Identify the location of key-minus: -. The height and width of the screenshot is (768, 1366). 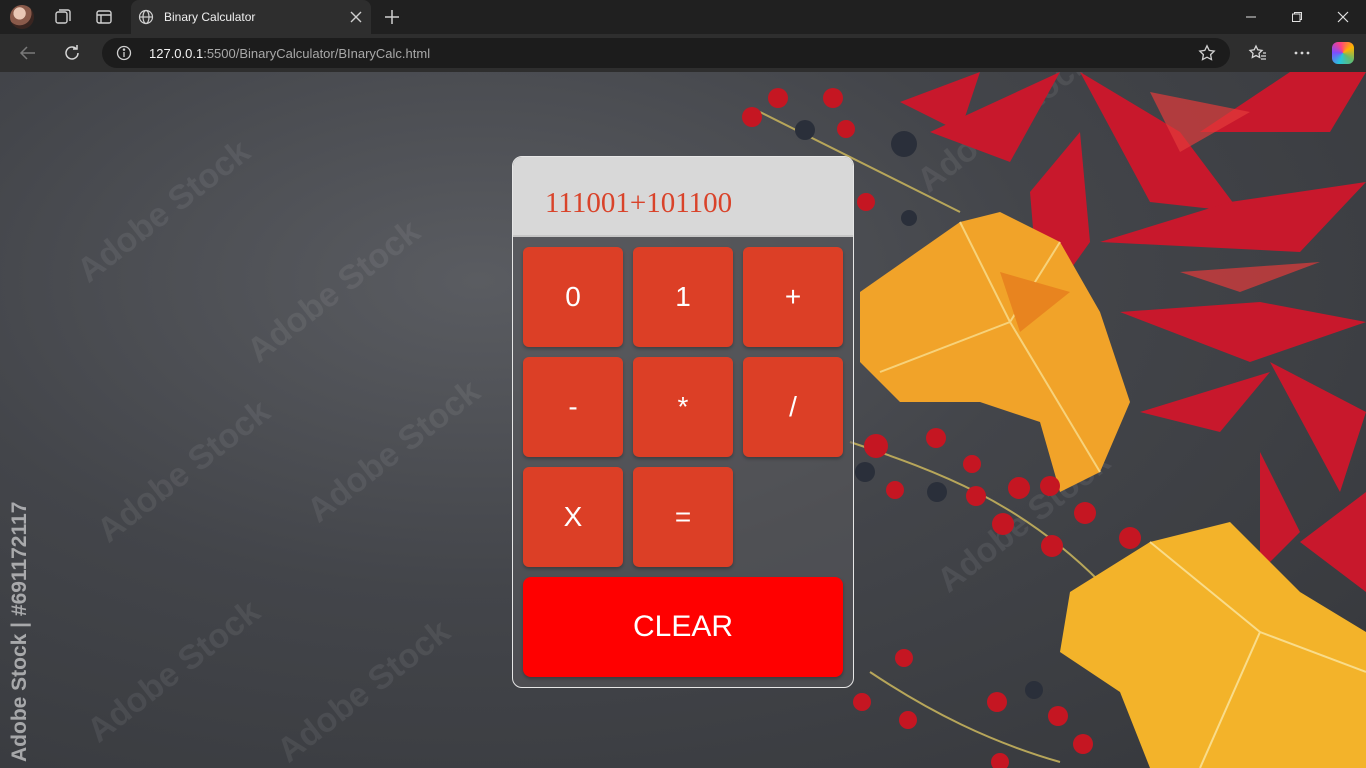
(573, 407).